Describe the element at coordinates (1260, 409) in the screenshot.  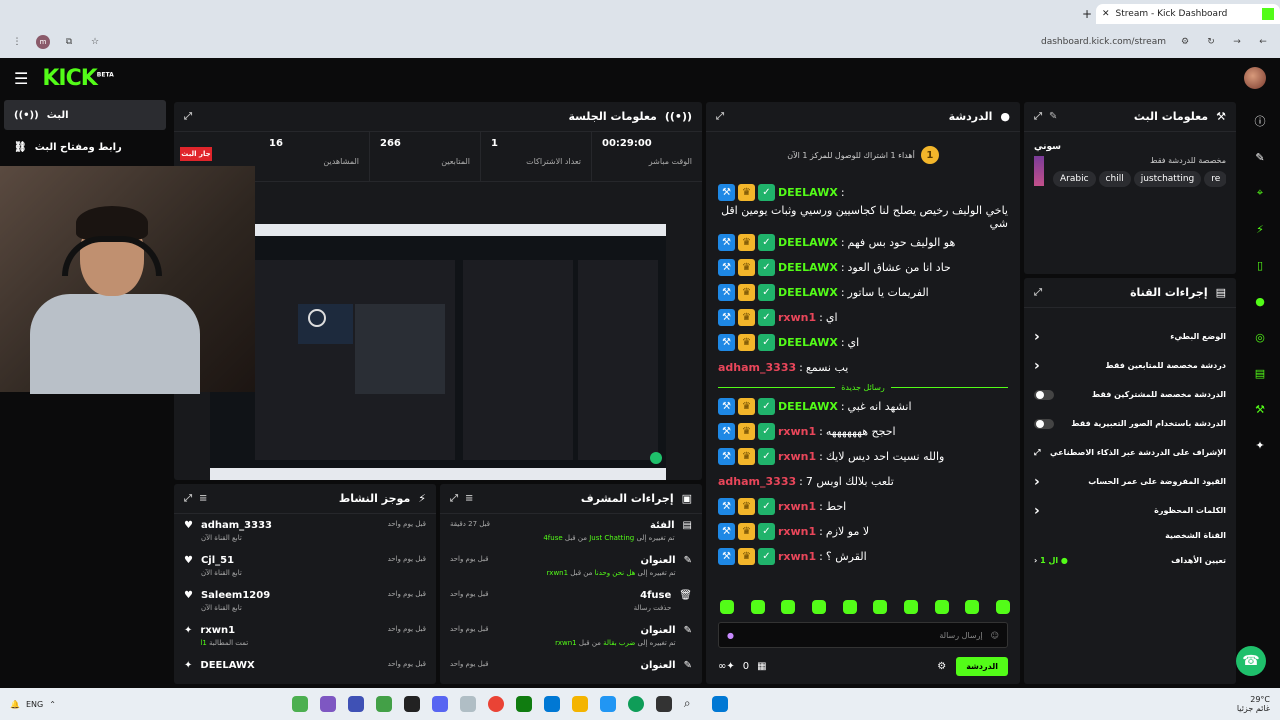
I see `wrench-icon: ⚒` at that location.